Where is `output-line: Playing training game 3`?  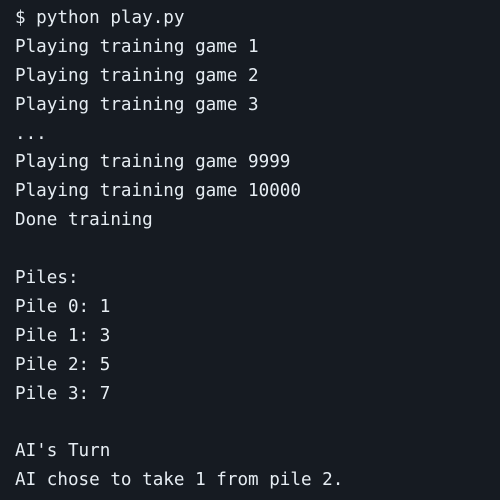
output-line: Playing training game 3 is located at coordinates (137, 104).